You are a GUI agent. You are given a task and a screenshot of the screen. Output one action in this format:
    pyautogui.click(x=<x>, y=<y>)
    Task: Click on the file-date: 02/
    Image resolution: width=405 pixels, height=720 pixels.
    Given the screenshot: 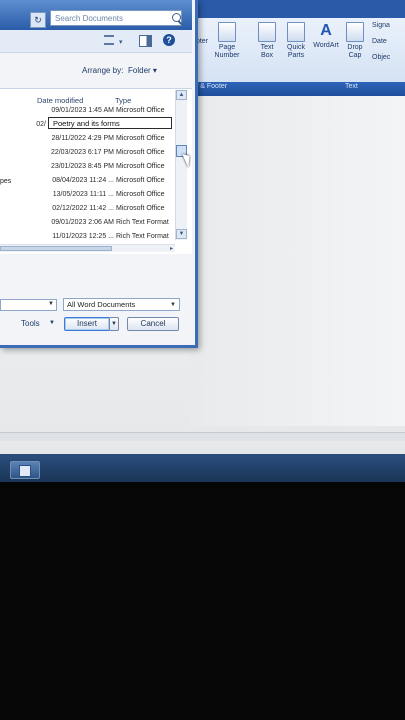 What is the action you would take?
    pyautogui.click(x=41, y=124)
    